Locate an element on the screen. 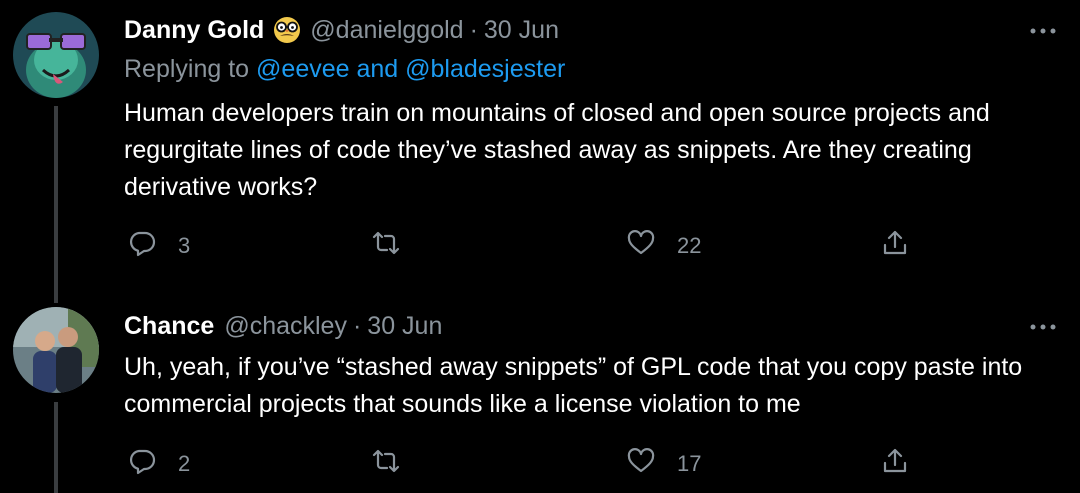 The width and height of the screenshot is (1080, 493). tweet-actions: 2 17 is located at coordinates (574, 464).